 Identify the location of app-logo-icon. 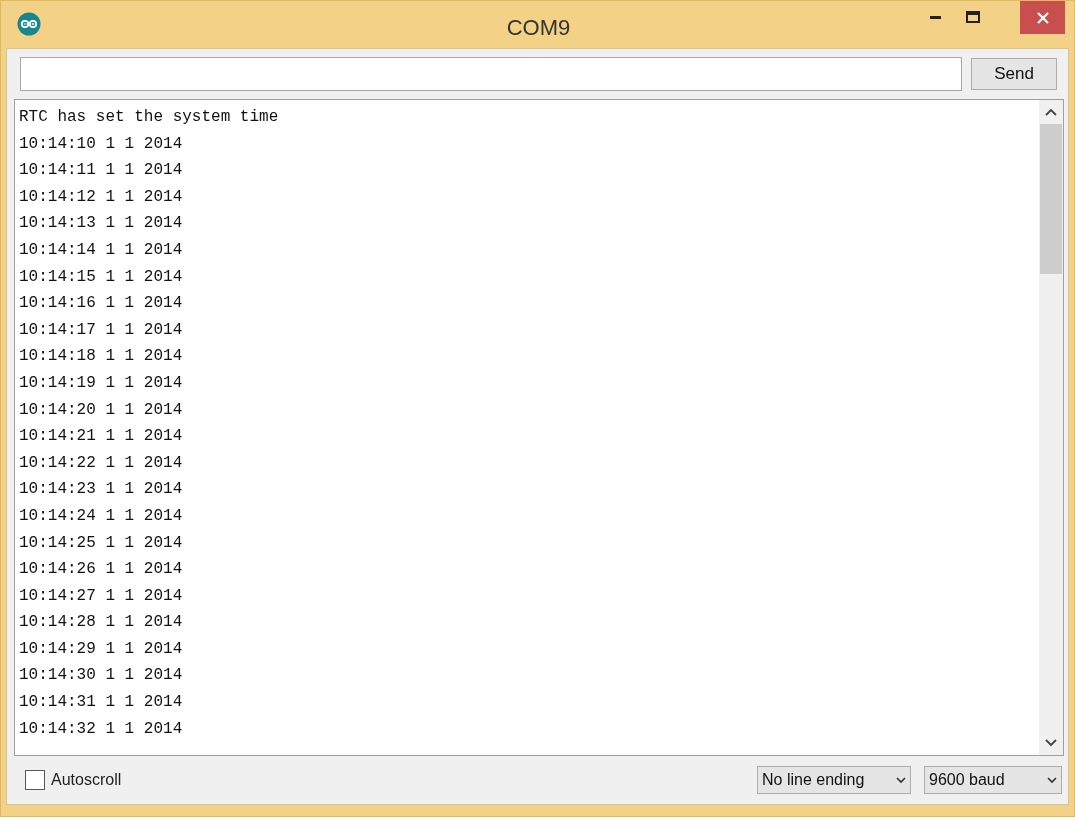
(29, 24).